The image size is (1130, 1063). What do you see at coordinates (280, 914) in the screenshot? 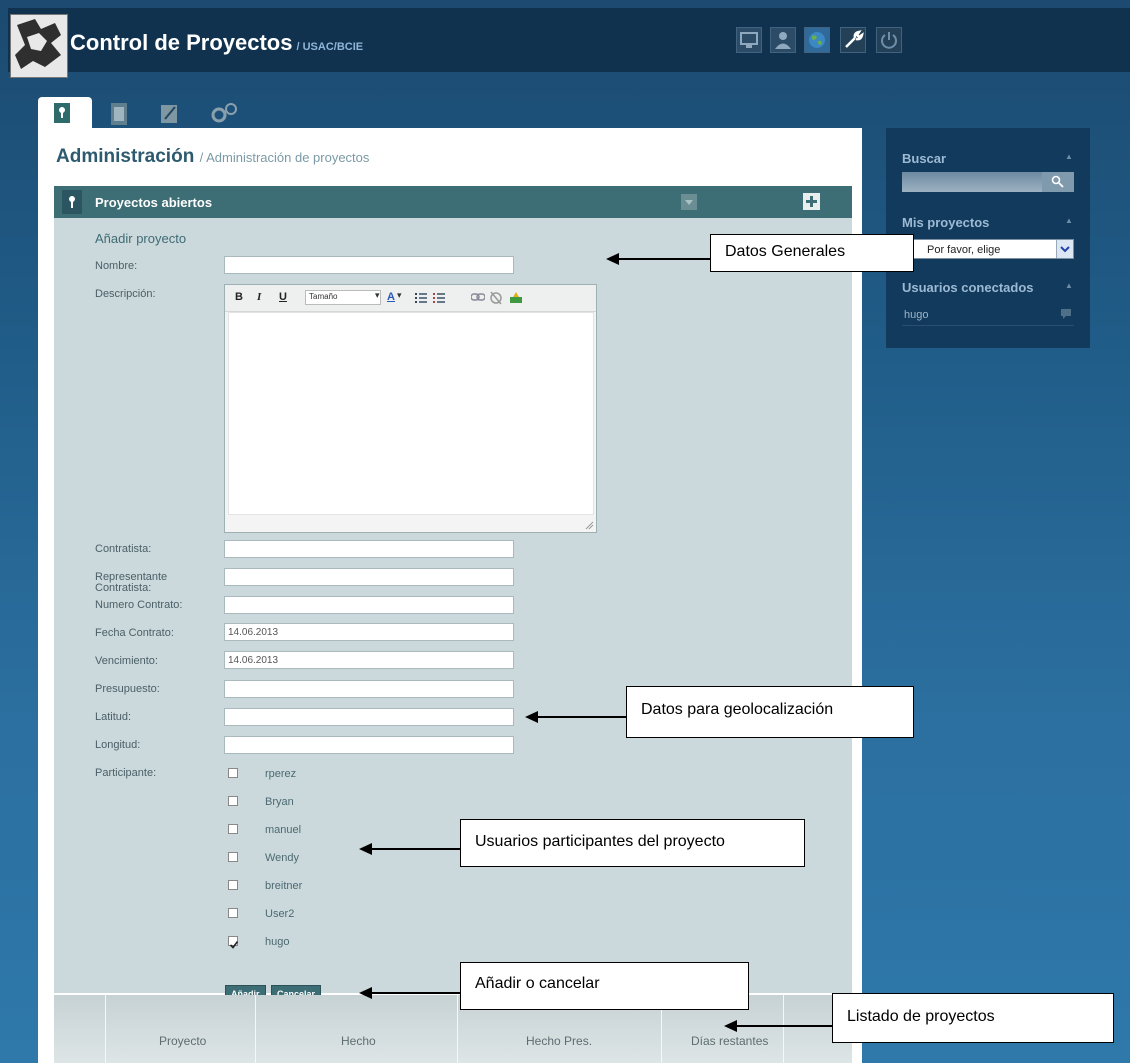
I see `participant-label: User2` at bounding box center [280, 914].